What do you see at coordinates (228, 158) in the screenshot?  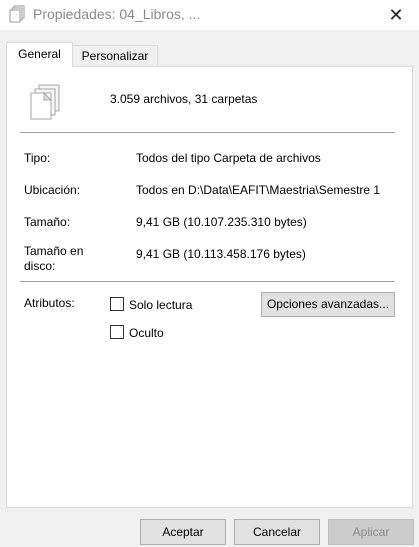 I see `type-value: Todos del tipo Carpeta de archivos` at bounding box center [228, 158].